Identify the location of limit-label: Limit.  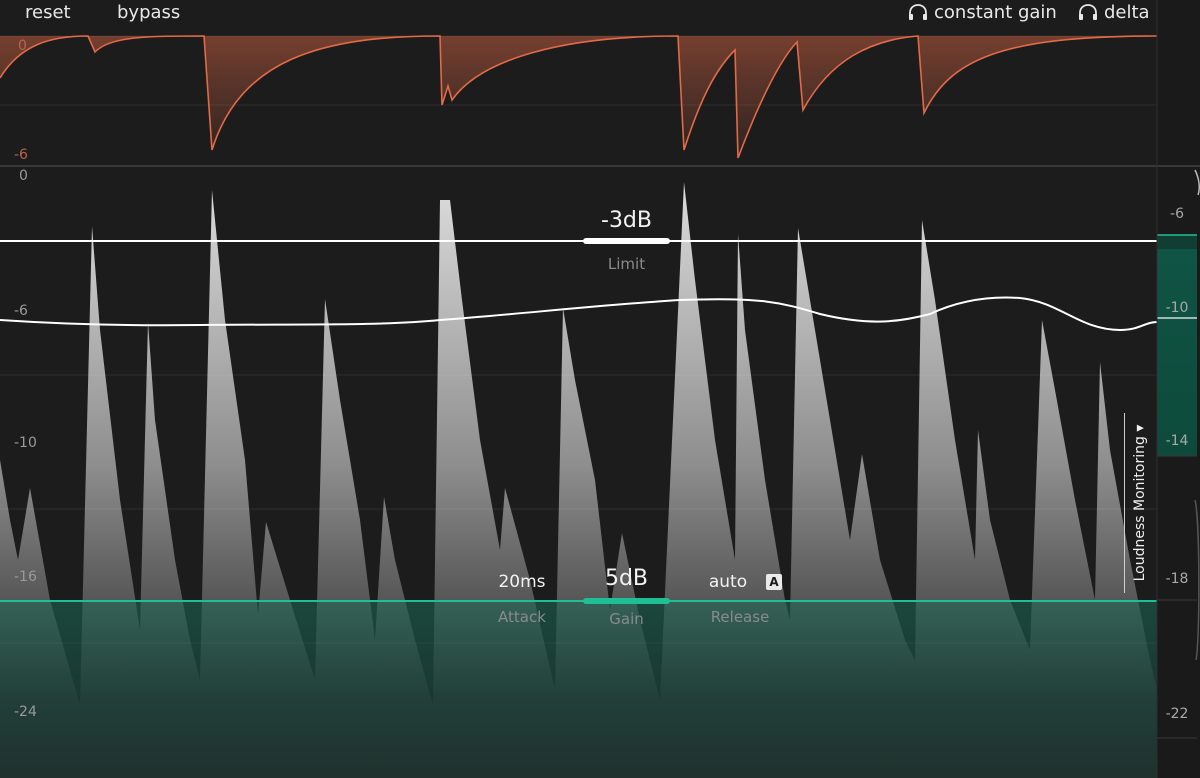
(626, 264).